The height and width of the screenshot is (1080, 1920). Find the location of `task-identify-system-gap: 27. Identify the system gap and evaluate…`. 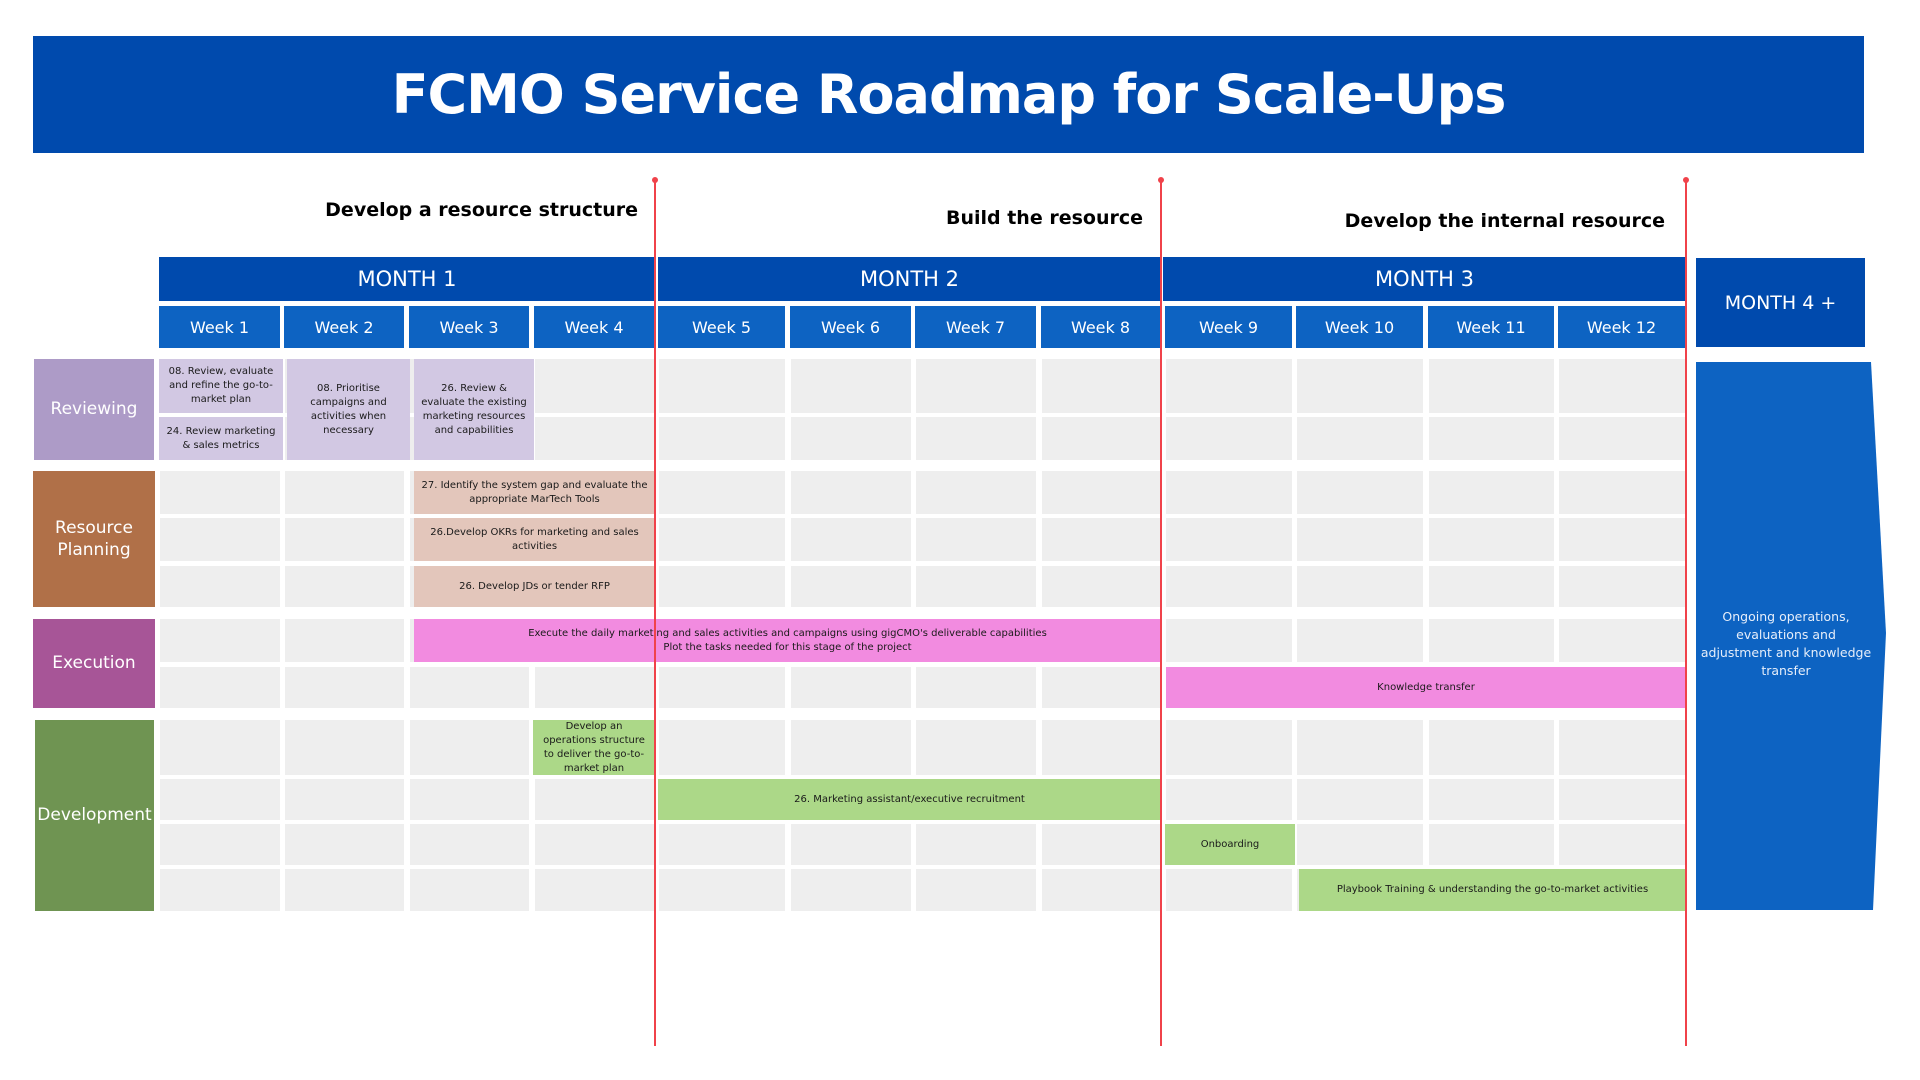

task-identify-system-gap: 27. Identify the system gap and evaluate… is located at coordinates (534, 492).